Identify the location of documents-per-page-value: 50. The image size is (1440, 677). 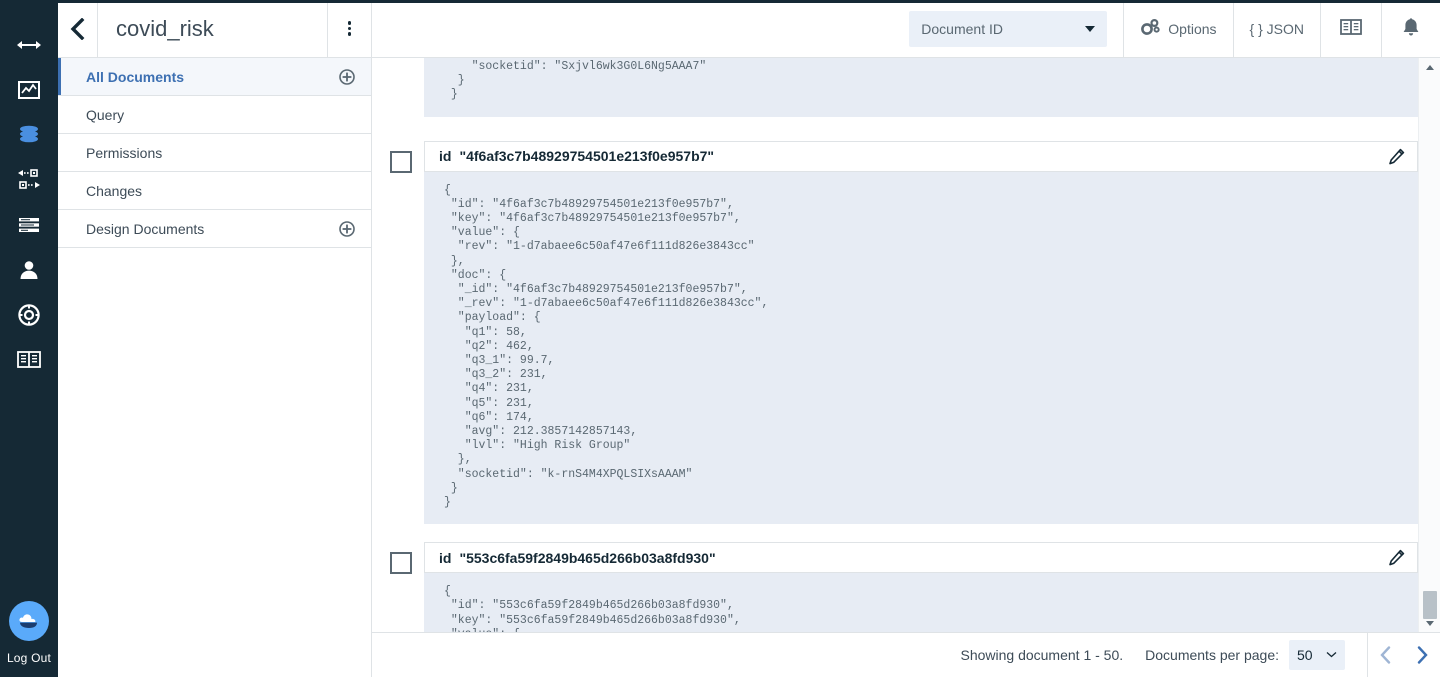
(1305, 655).